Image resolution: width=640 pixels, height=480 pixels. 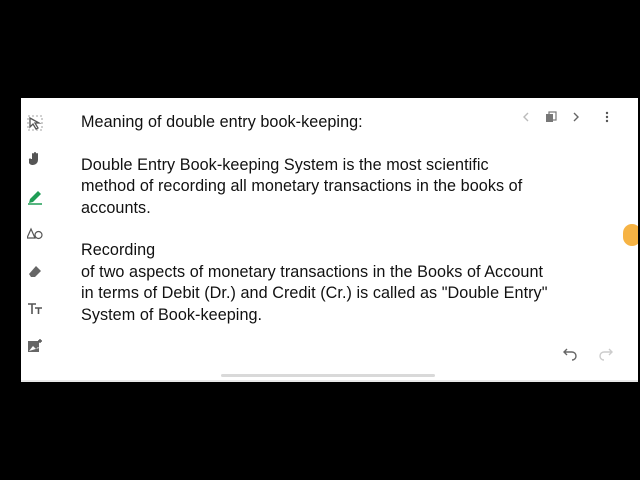 I want to click on undo-icon, so click(x=570, y=353).